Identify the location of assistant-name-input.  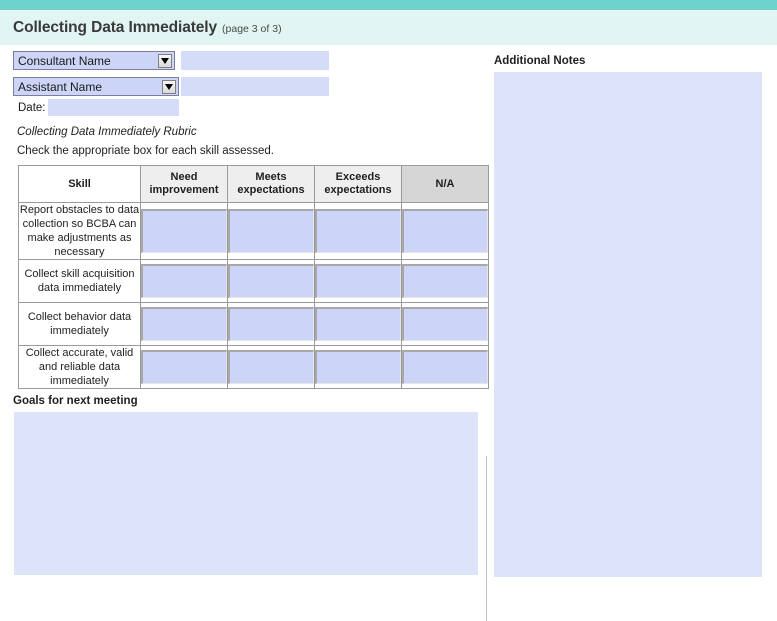
(255, 86).